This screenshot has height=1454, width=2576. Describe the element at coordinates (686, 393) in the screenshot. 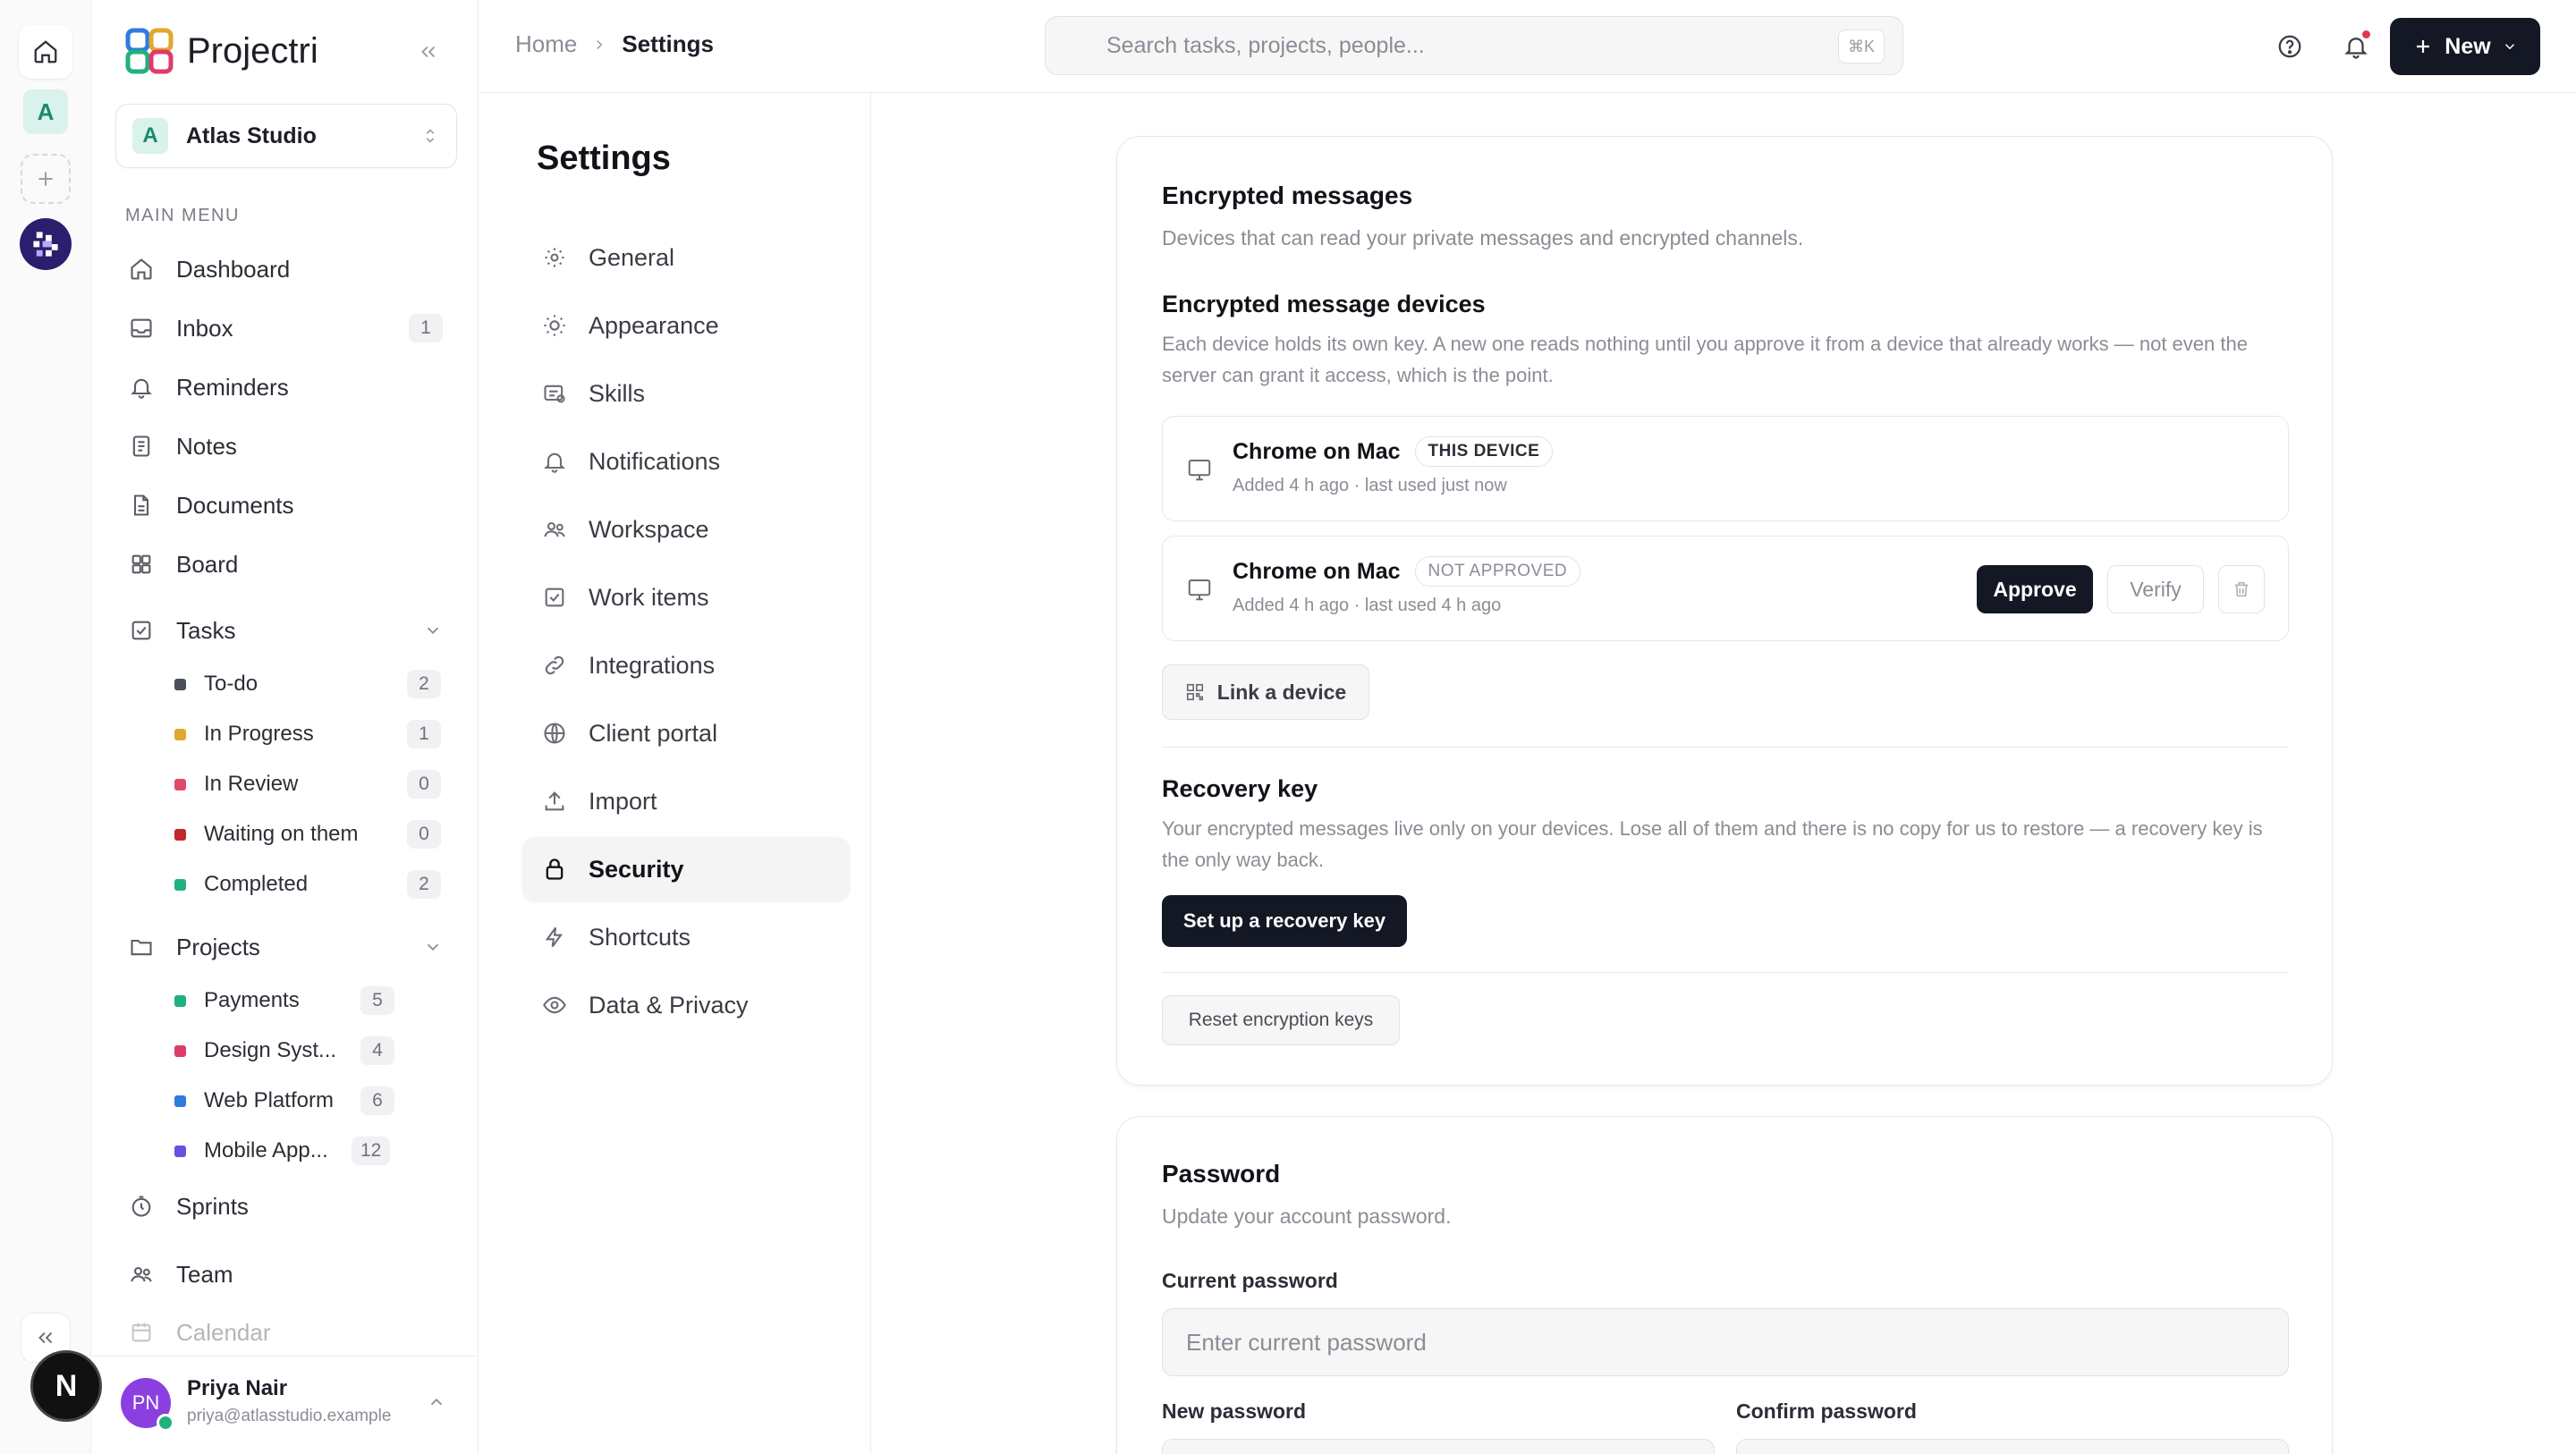

I see `settings-nav-skills: Skills` at that location.